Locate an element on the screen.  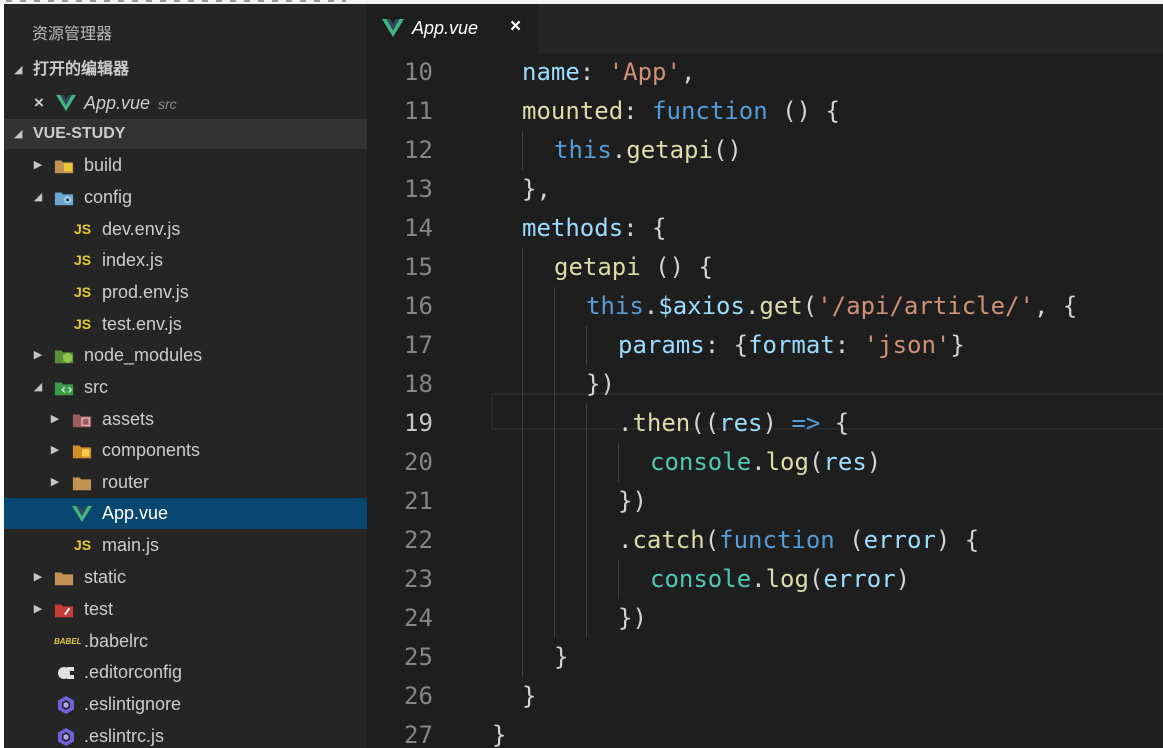
line-number: 23 is located at coordinates (418, 579).